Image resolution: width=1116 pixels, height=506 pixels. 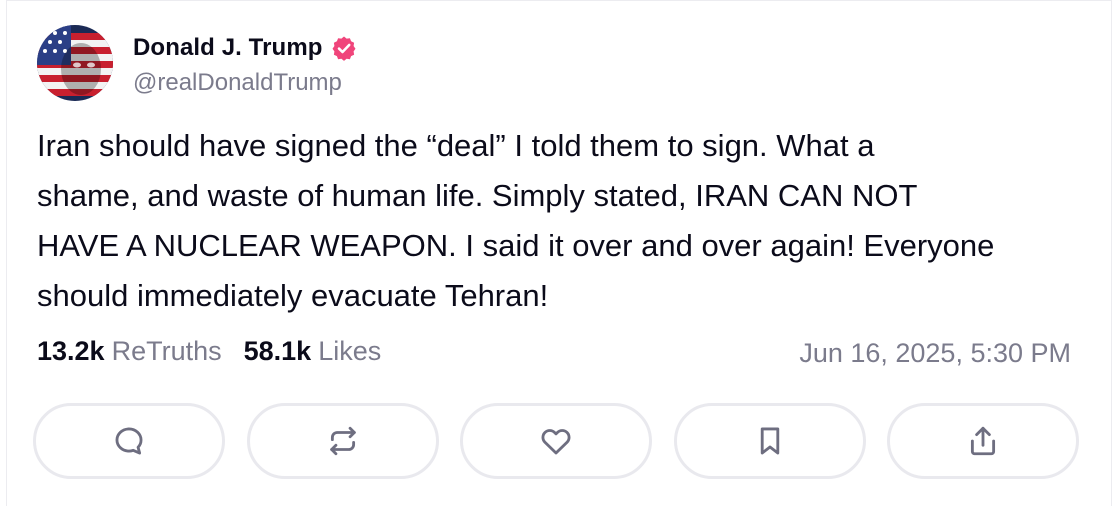 I want to click on likes-count: 58.1k, so click(x=277, y=351).